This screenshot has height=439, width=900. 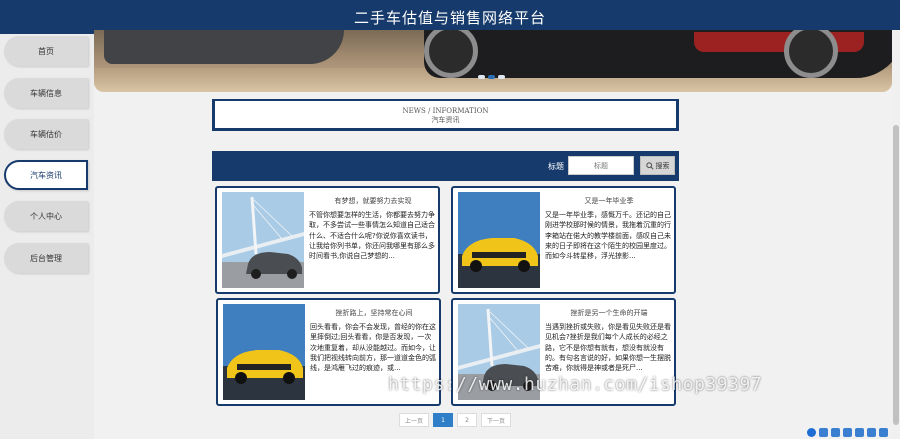 I want to click on sidebar-item-profile: 个人中心, so click(x=46, y=216).